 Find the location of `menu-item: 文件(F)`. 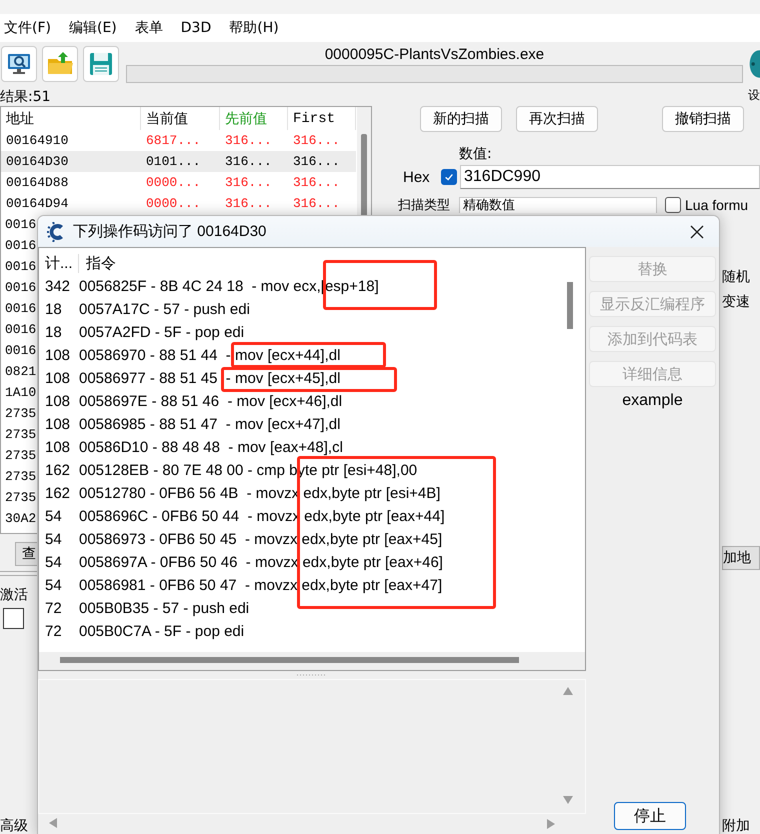

menu-item: 文件(F) is located at coordinates (27, 28).